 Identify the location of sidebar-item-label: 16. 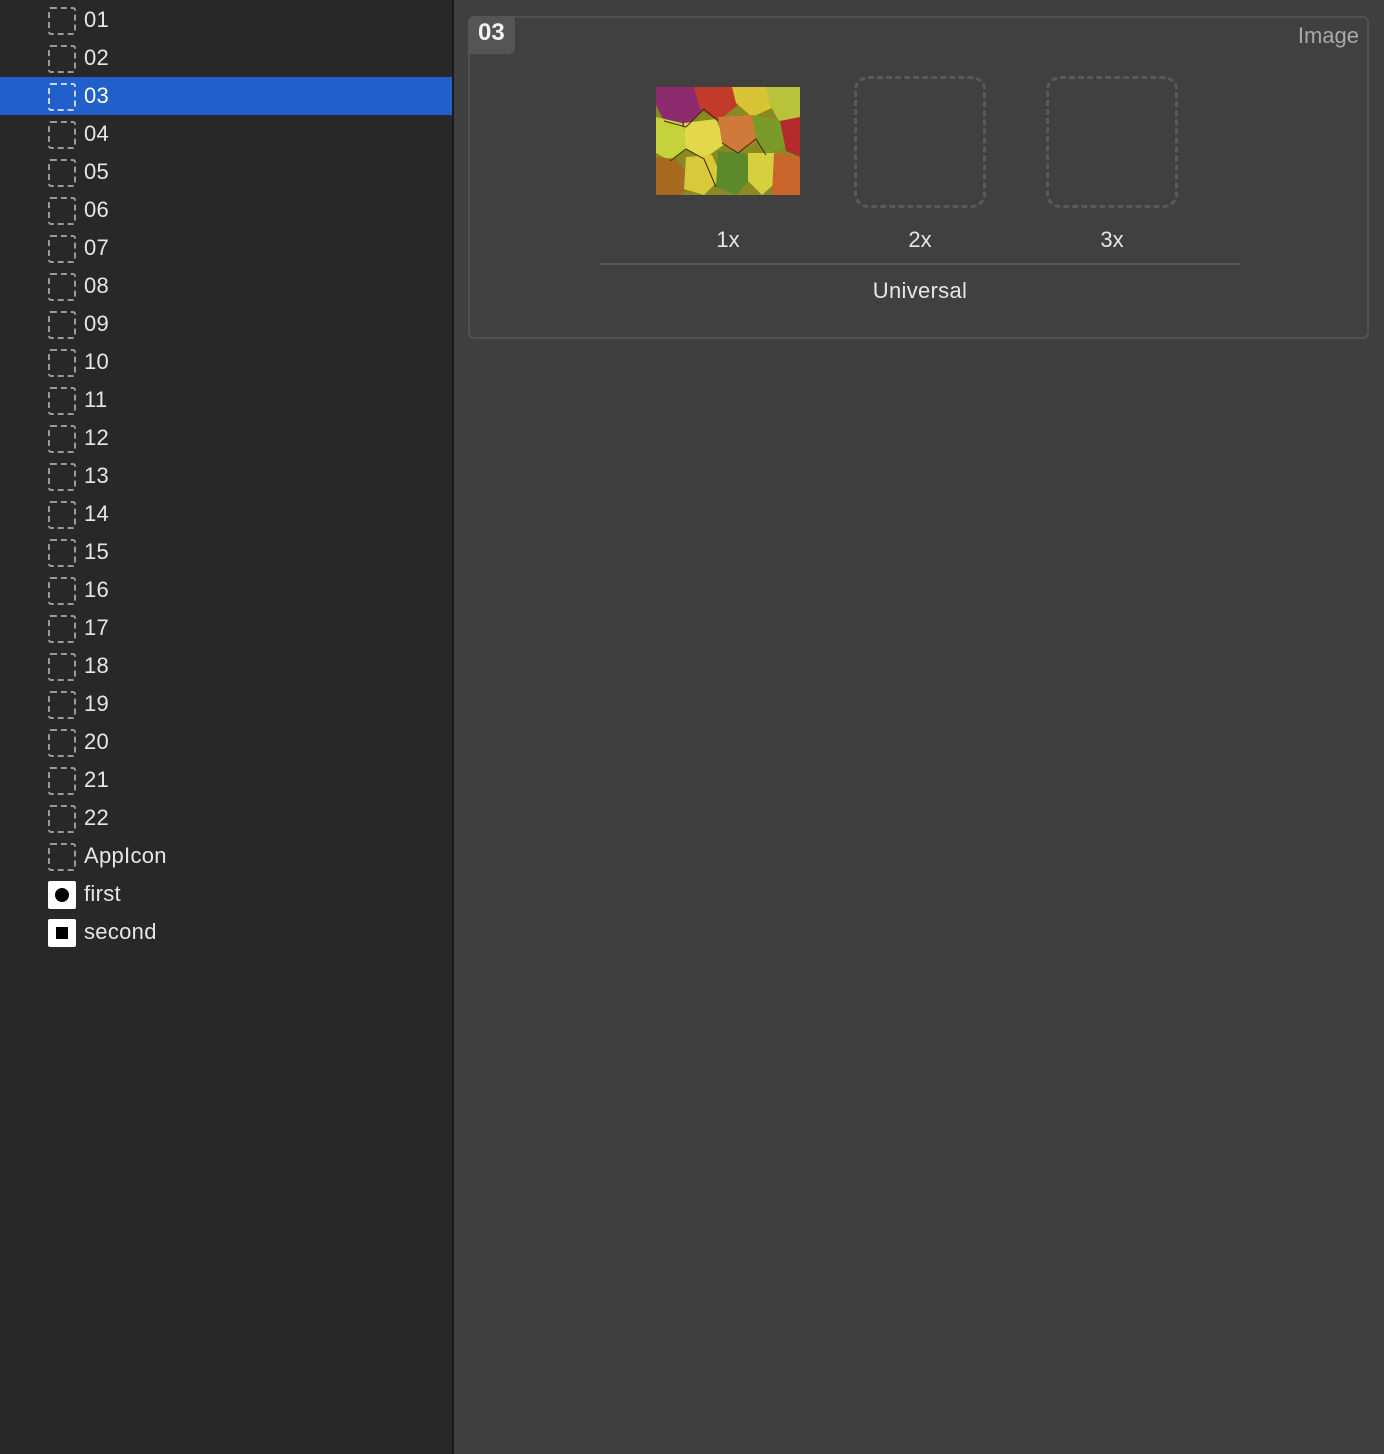
(97, 589).